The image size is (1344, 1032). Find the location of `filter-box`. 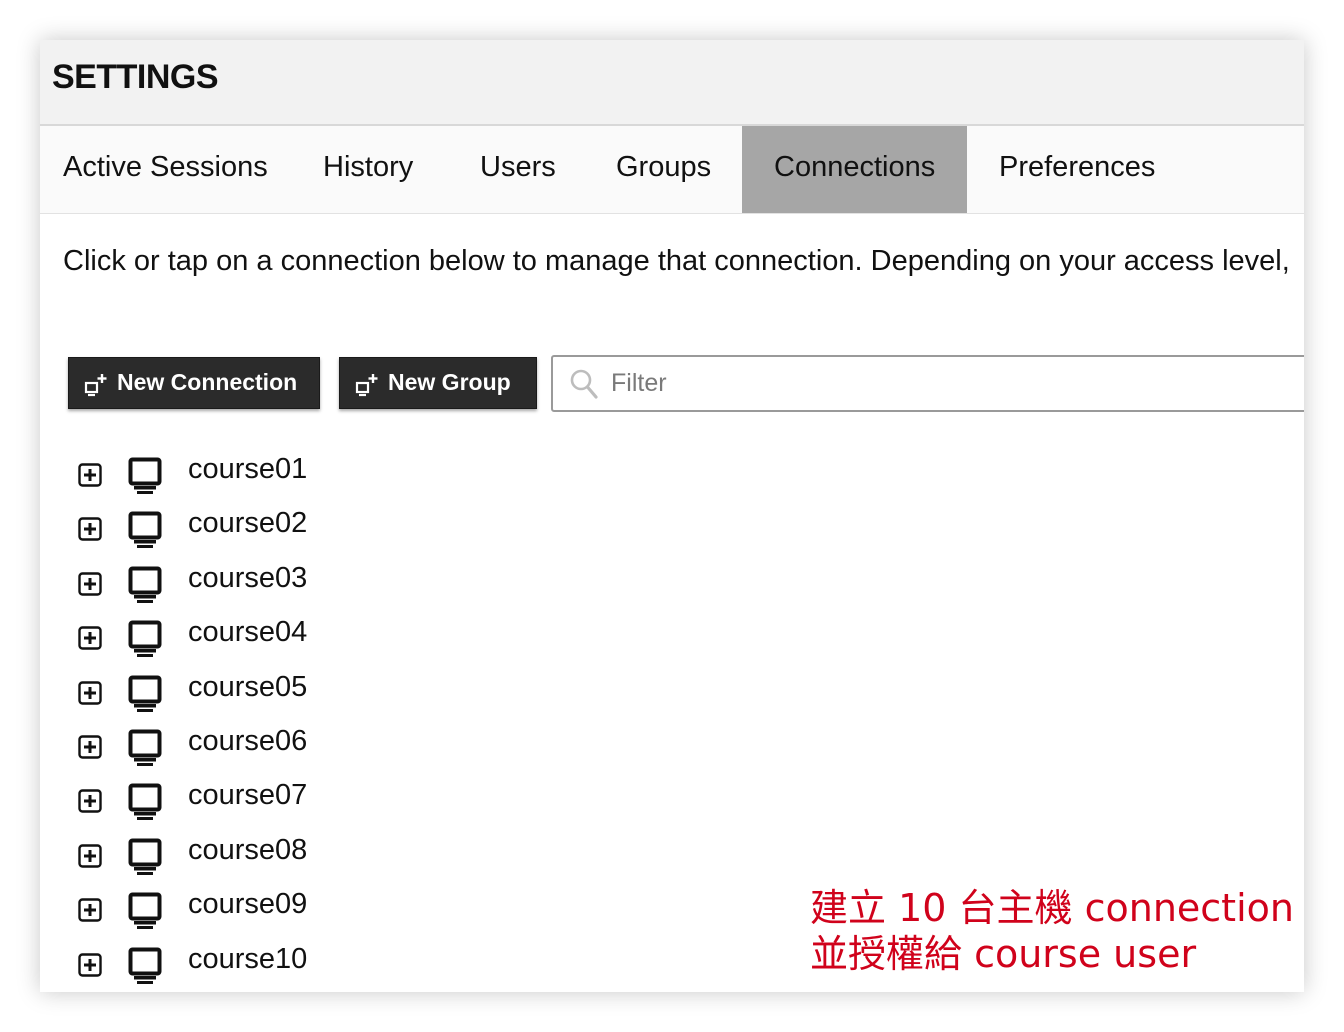

filter-box is located at coordinates (927, 383).